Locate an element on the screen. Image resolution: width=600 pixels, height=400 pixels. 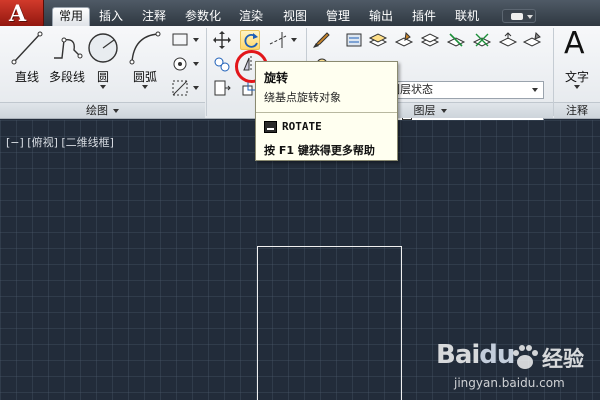
rotate-tool-button is located at coordinates (250, 40).